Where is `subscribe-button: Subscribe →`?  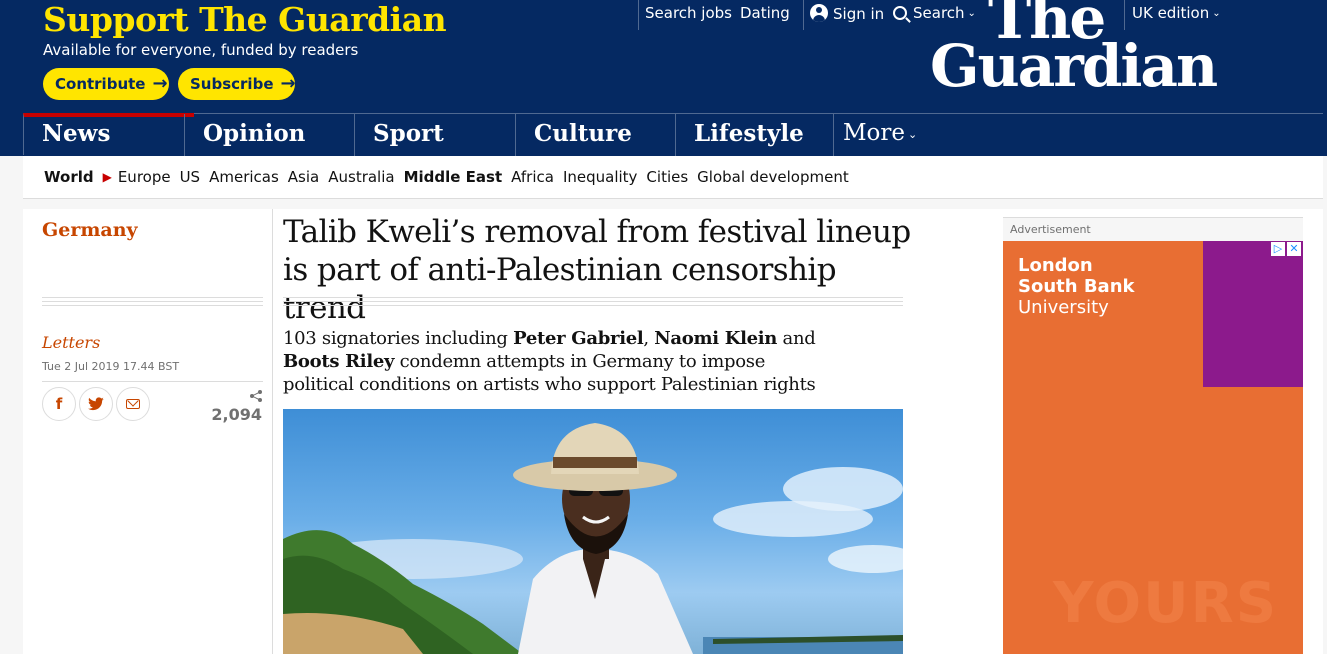 subscribe-button: Subscribe → is located at coordinates (237, 84).